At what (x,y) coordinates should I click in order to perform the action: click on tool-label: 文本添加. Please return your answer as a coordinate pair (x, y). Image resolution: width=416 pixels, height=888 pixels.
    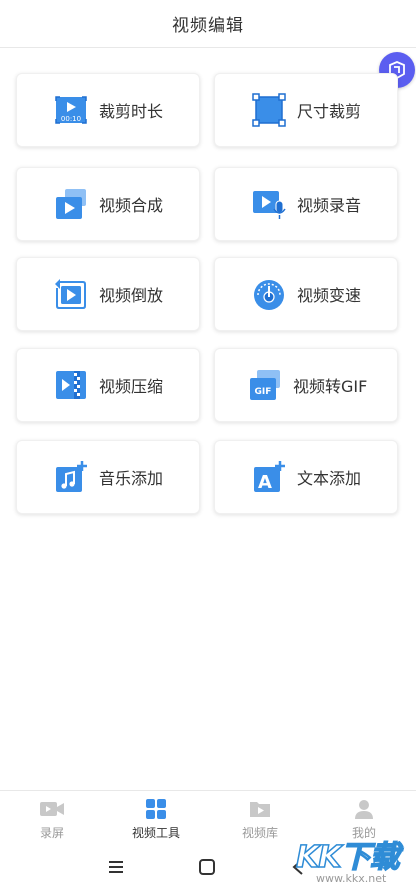
    Looking at the image, I should click on (329, 478).